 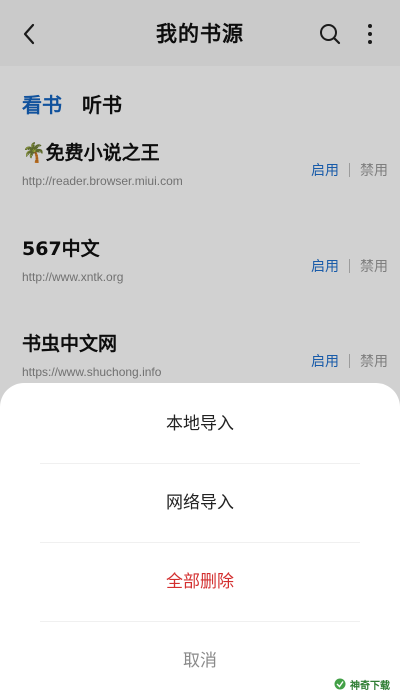 I want to click on delete-all-button: 全部删除, so click(x=200, y=582).